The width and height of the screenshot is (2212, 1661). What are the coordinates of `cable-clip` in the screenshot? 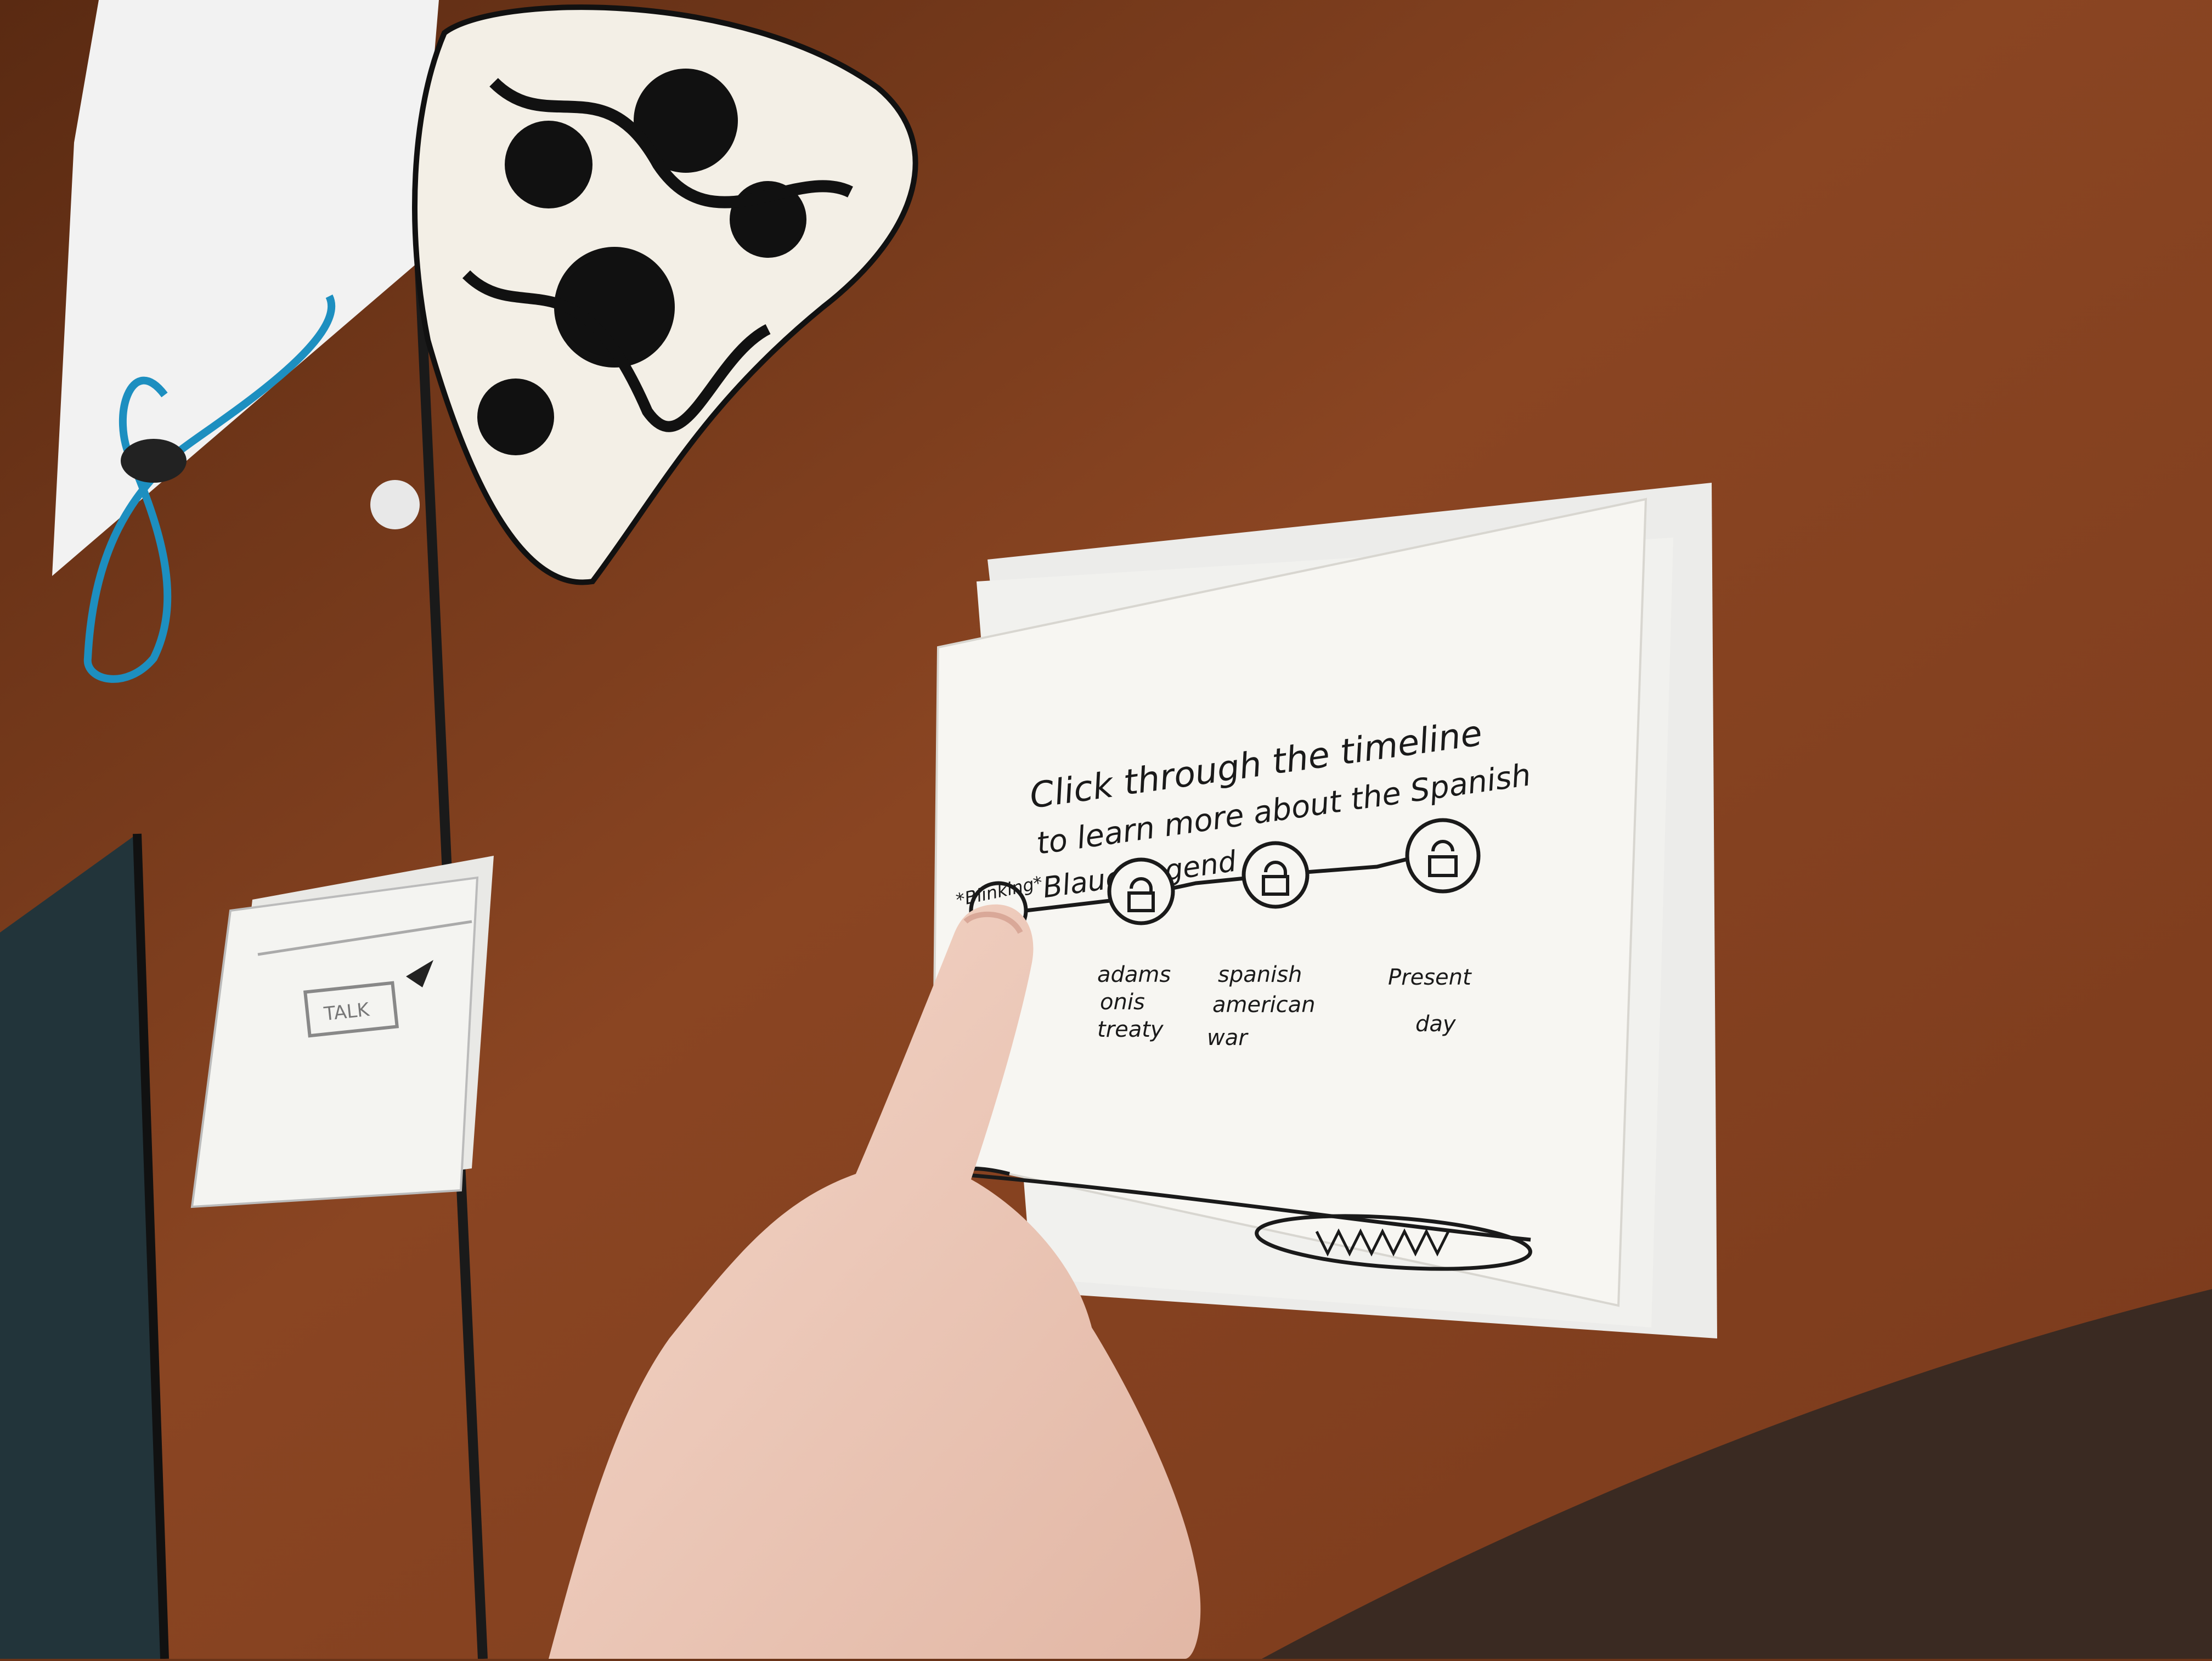 It's located at (154, 461).